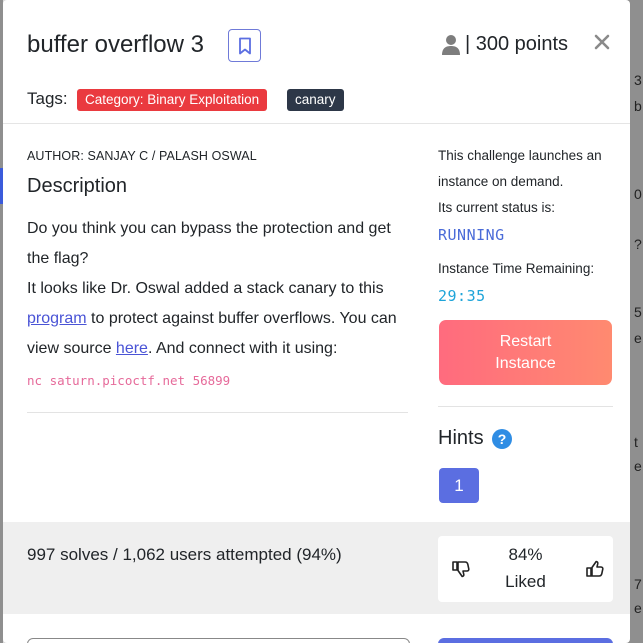 Image resolution: width=643 pixels, height=643 pixels. I want to click on connect-command: nc saturn.picoctf.net 56899, so click(129, 380).